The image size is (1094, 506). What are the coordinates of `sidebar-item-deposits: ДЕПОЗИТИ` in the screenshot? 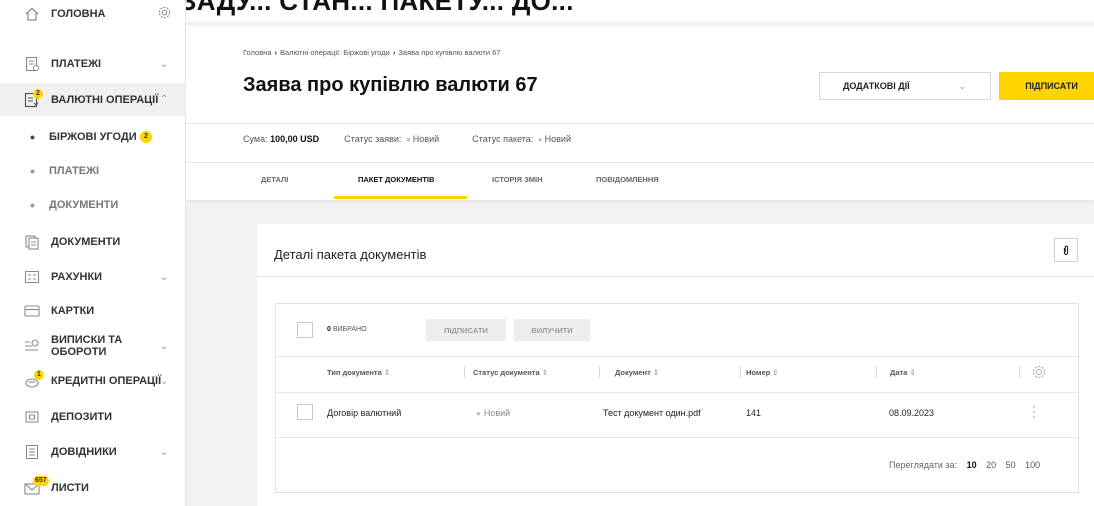 It's located at (93, 417).